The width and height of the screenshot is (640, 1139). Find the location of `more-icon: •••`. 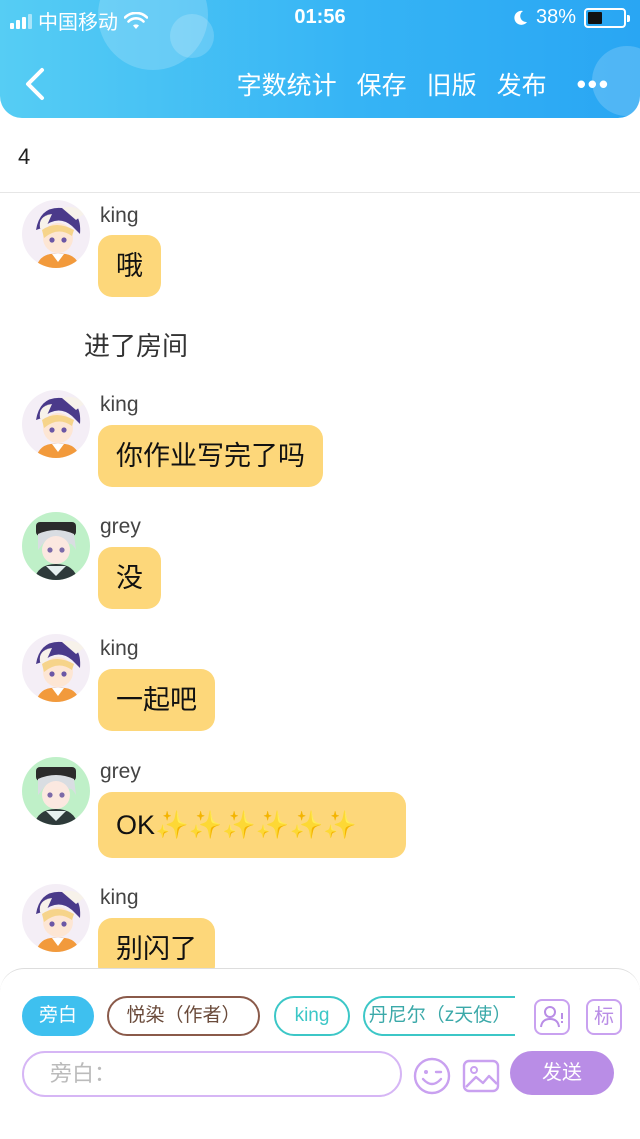

more-icon: ••• is located at coordinates (593, 84).